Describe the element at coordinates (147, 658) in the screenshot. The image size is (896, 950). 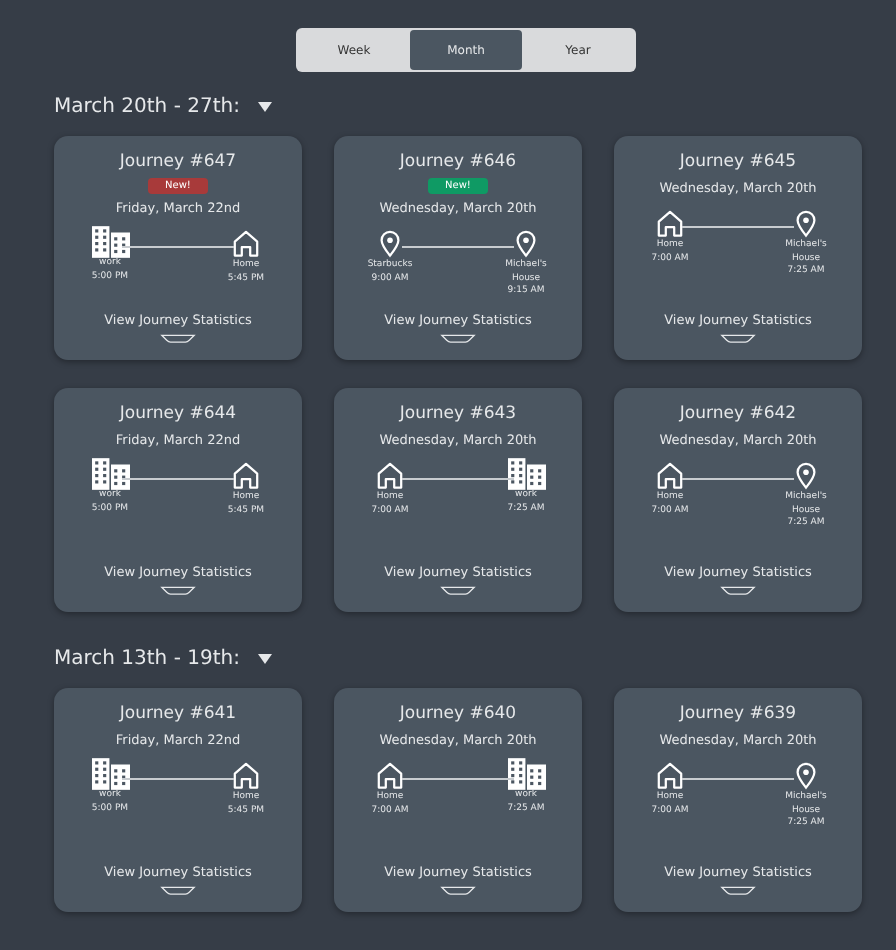
I see `section-heading: March 13th - 19th:` at that location.